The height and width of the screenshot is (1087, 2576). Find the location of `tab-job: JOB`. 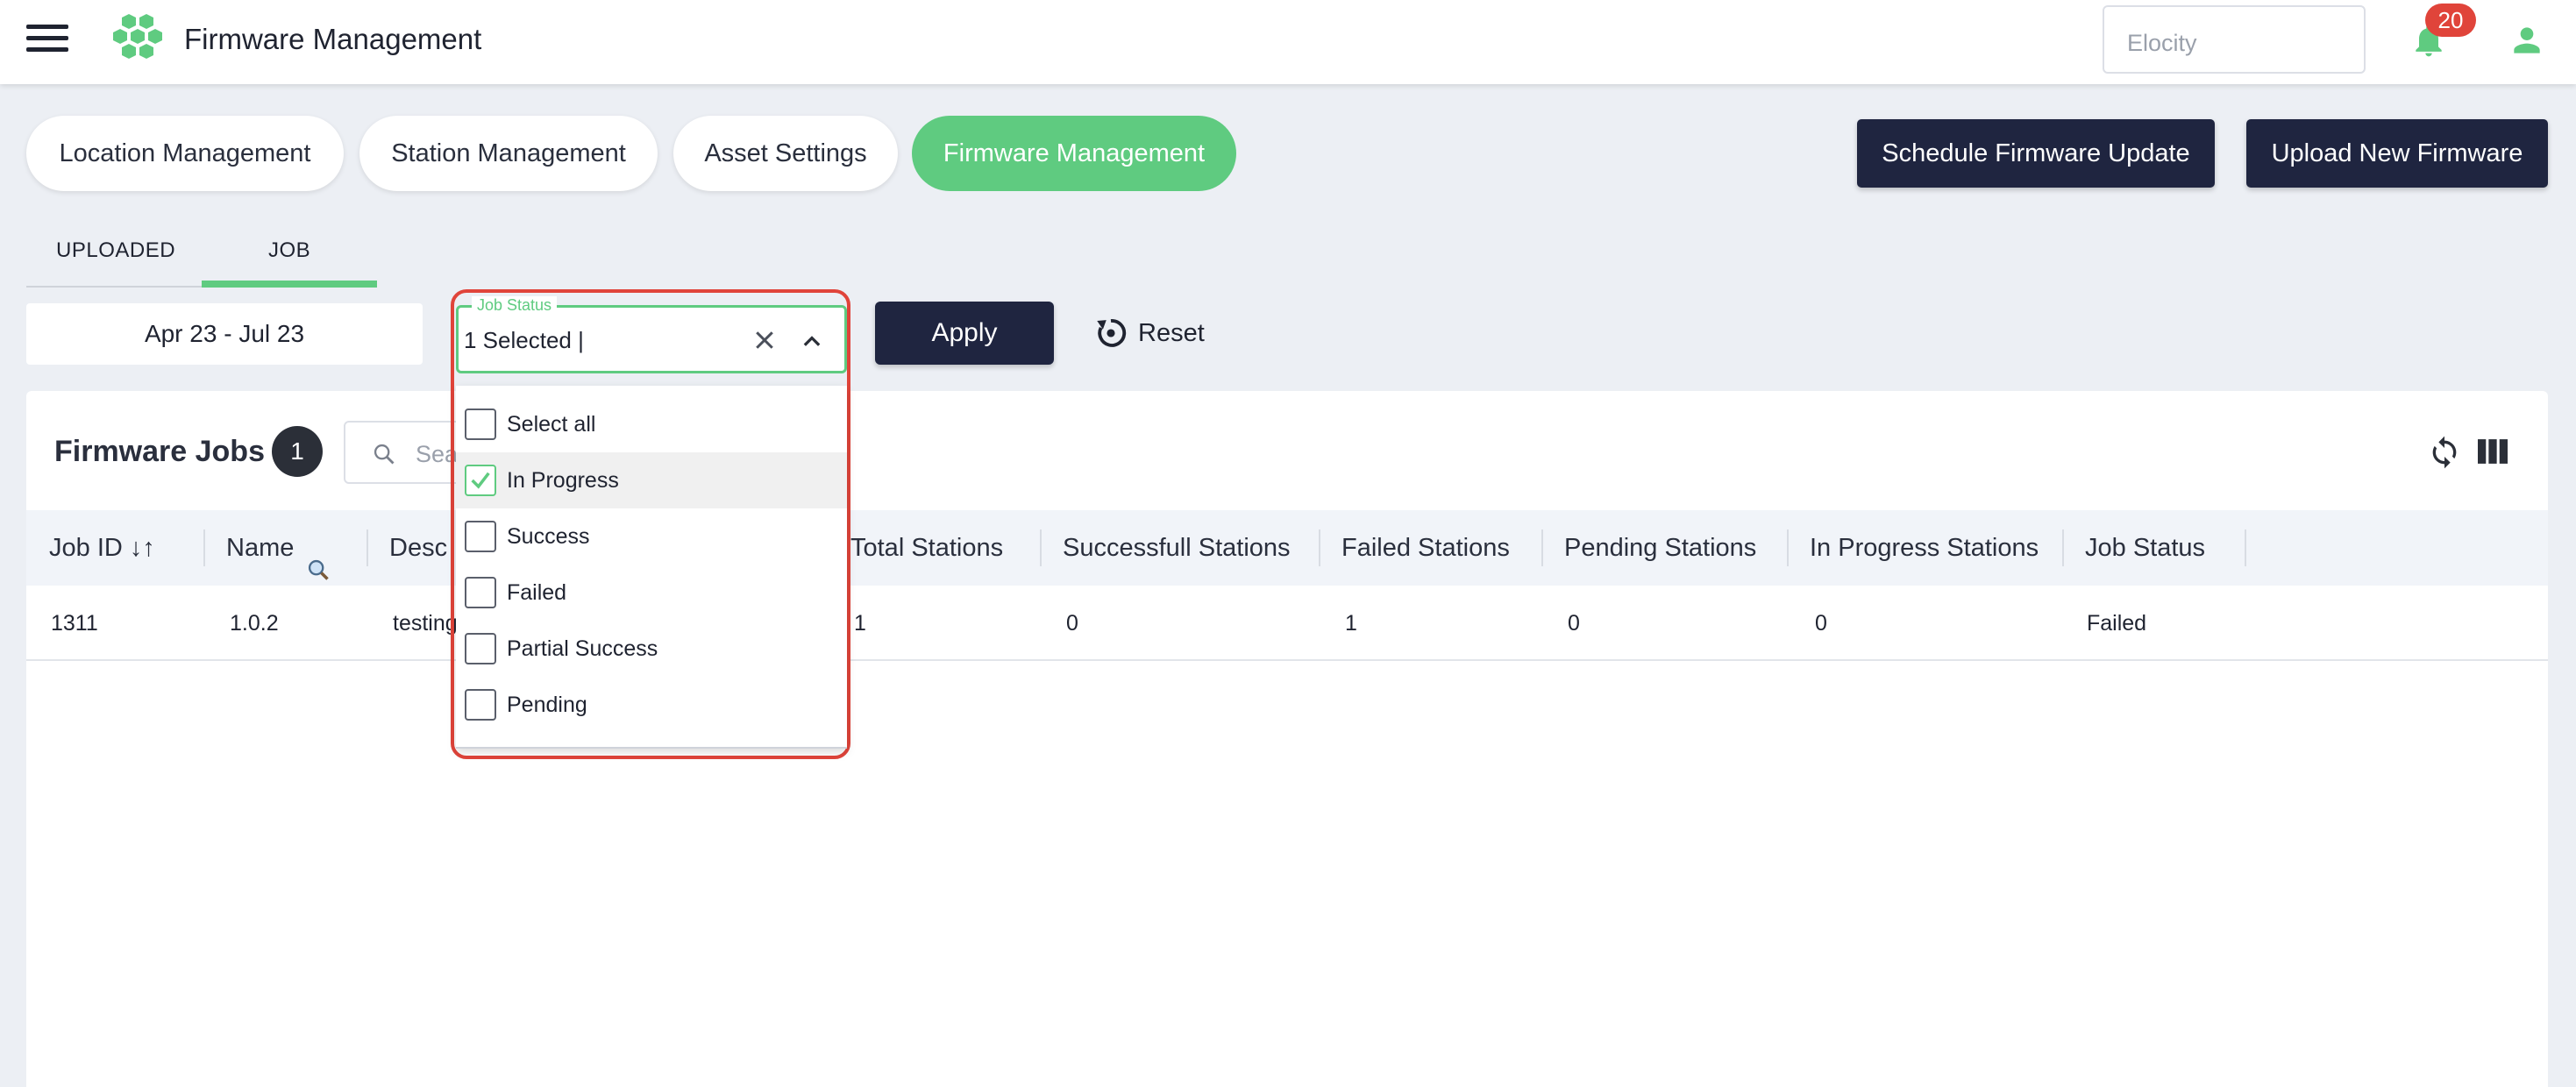

tab-job: JOB is located at coordinates (289, 250).